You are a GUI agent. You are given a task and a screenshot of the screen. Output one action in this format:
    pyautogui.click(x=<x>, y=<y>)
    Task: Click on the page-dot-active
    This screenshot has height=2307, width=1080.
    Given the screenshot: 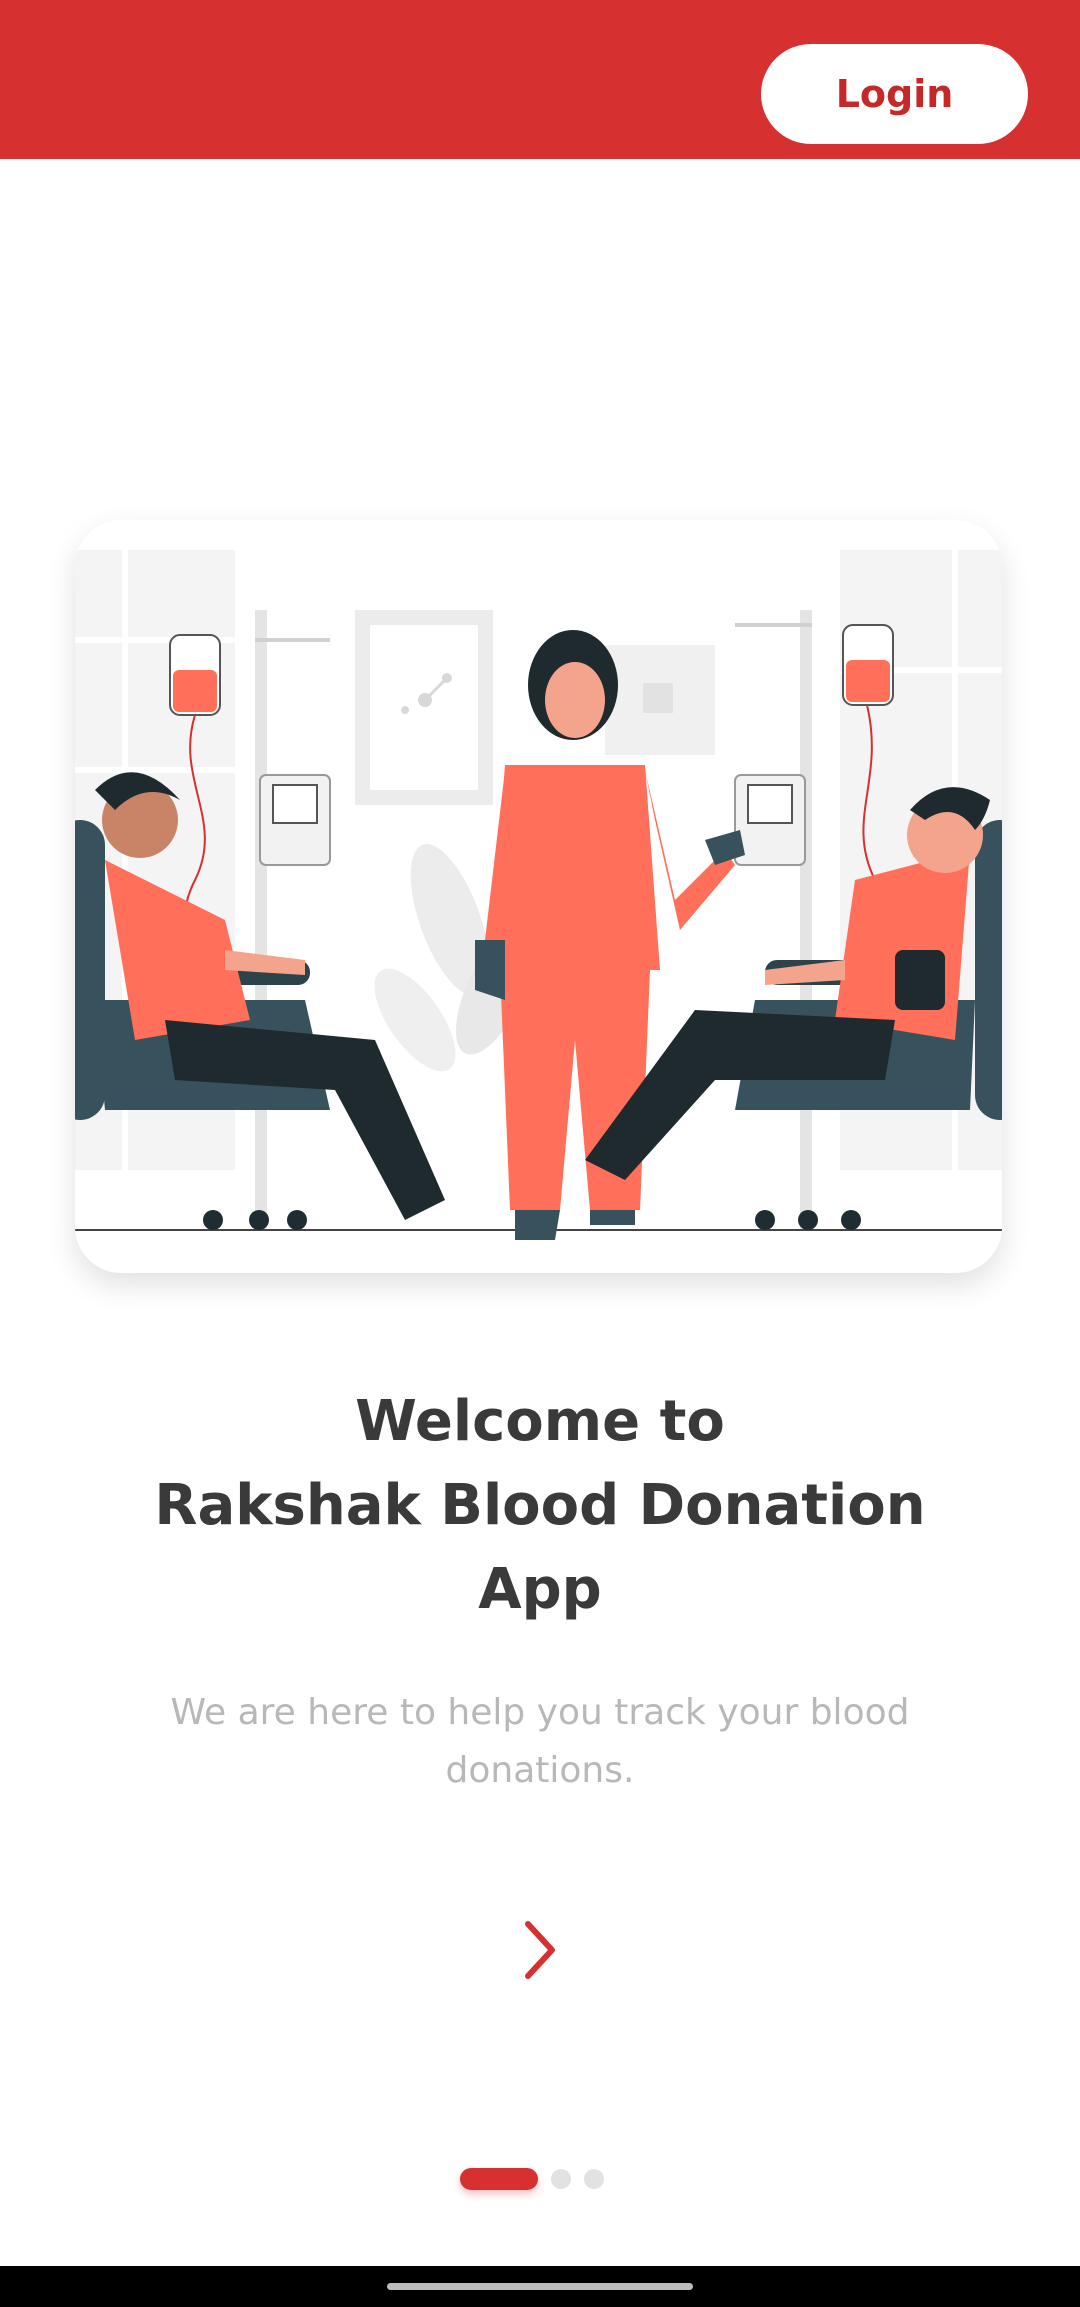 What is the action you would take?
    pyautogui.click(x=499, y=2179)
    